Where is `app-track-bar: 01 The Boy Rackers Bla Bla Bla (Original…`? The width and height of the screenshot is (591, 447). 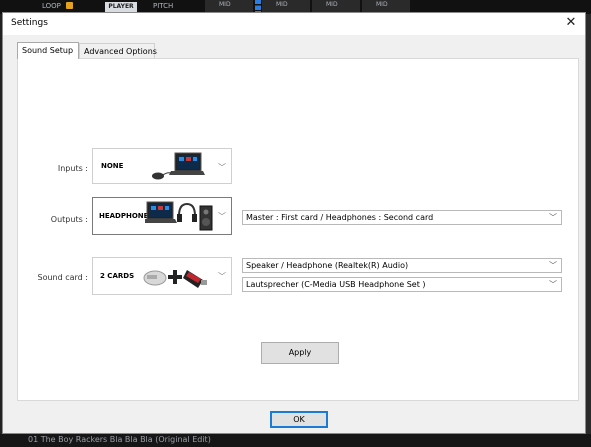
app-track-bar: 01 The Boy Rackers Bla Bla Bla (Original… is located at coordinates (295, 440).